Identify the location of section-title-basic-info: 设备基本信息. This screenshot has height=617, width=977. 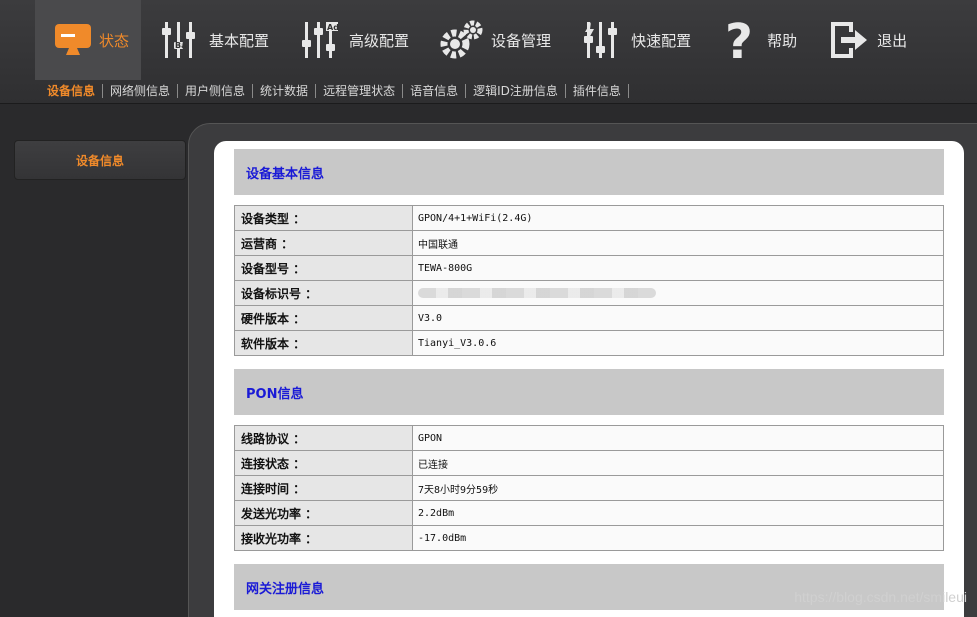
(589, 172).